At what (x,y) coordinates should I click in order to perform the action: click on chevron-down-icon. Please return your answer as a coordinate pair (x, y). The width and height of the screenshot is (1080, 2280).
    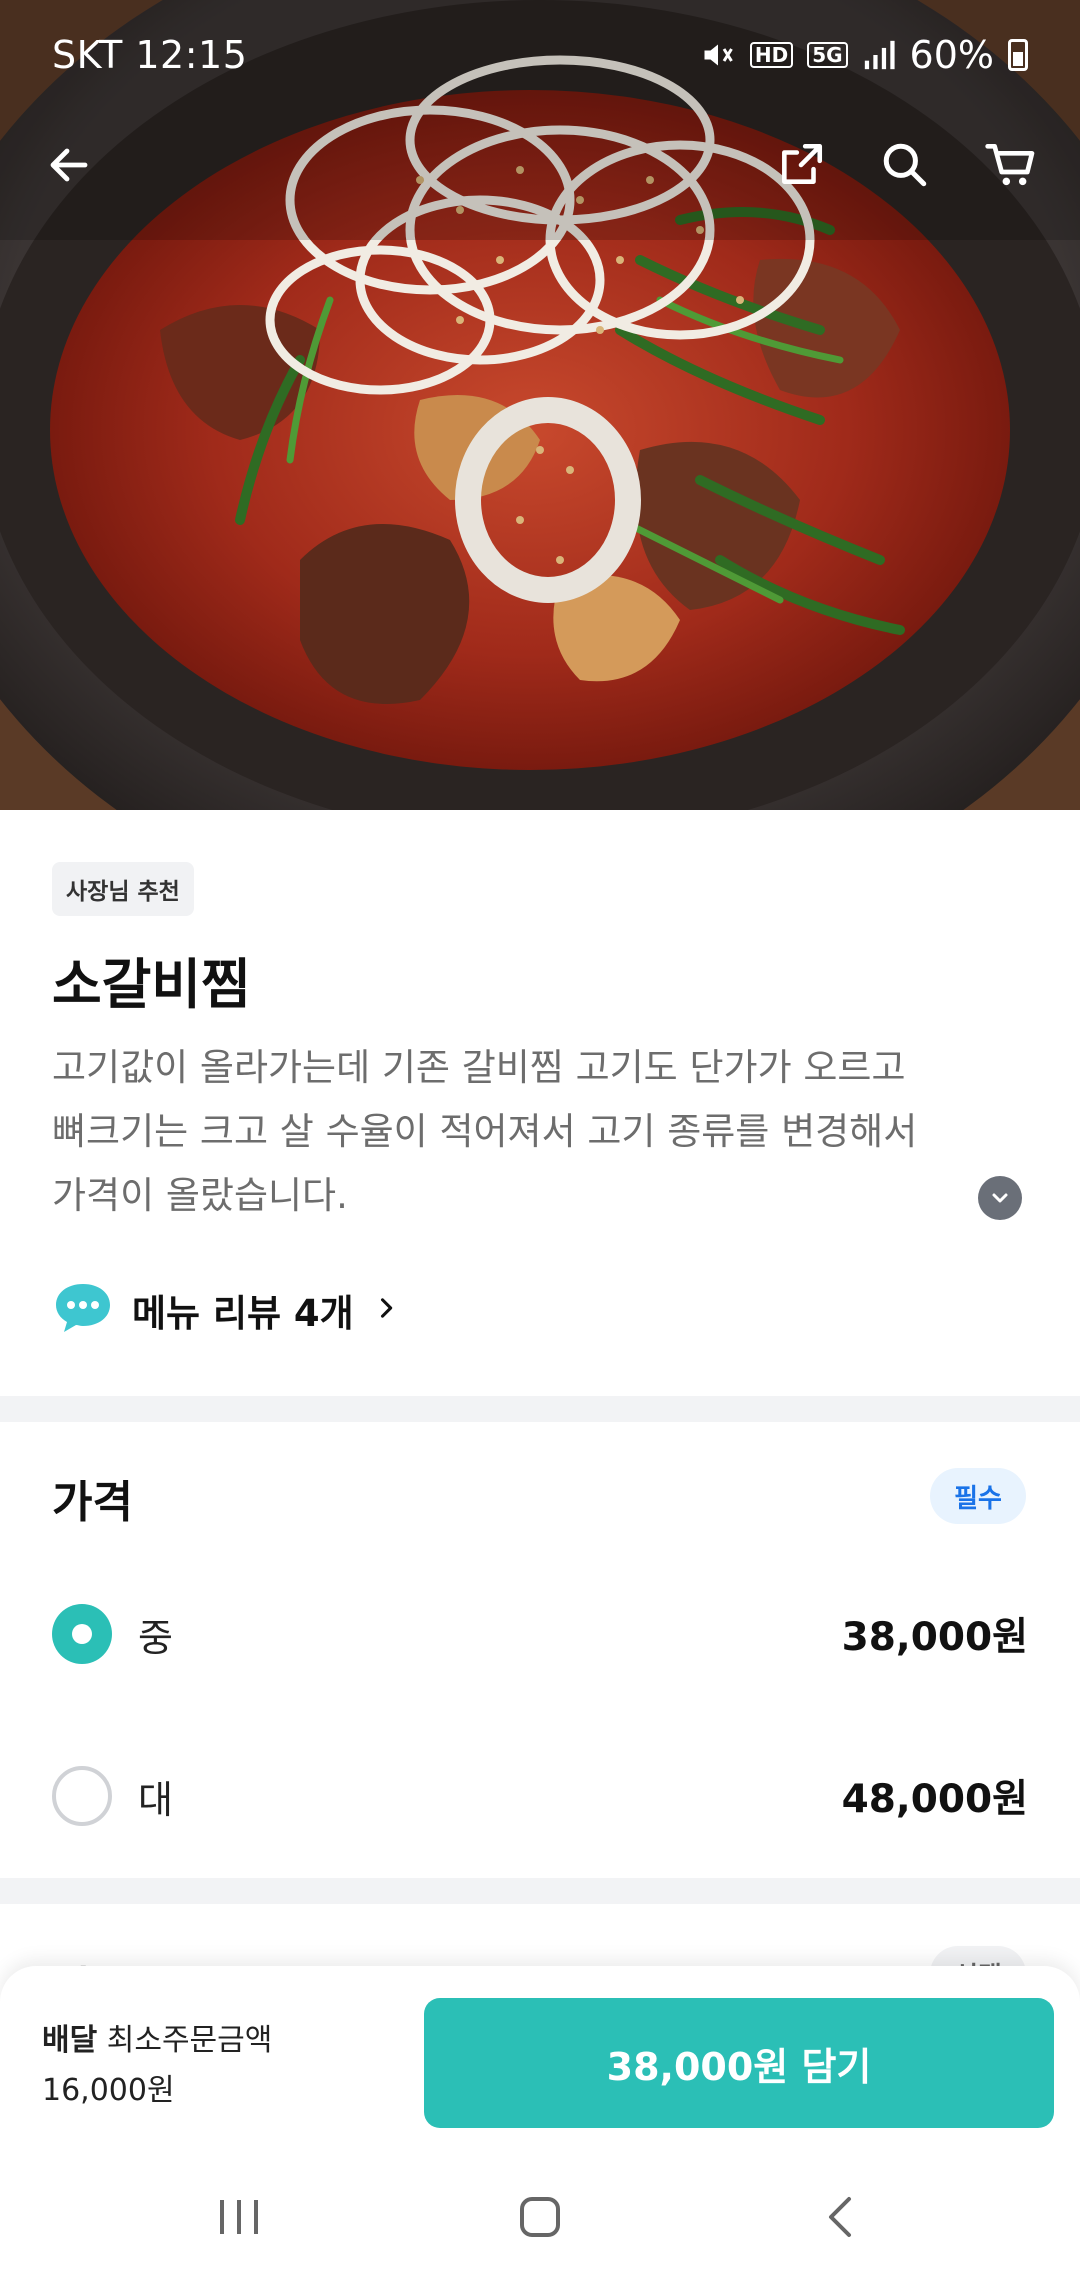
    Looking at the image, I should click on (1000, 1198).